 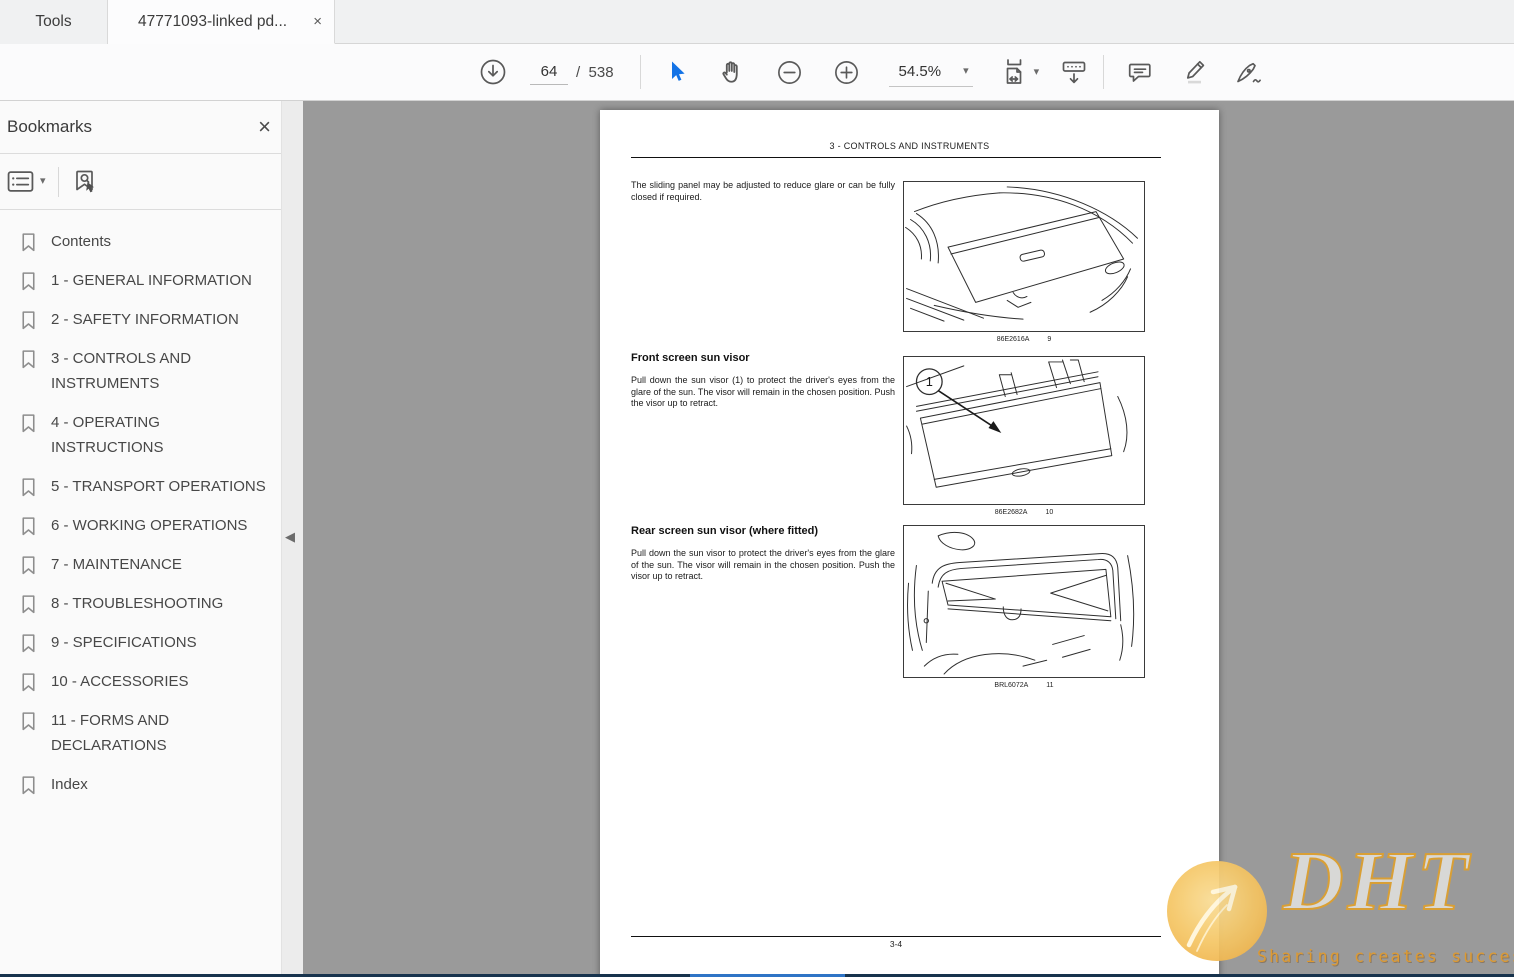 What do you see at coordinates (732, 72) in the screenshot?
I see `hand-tool-icon` at bounding box center [732, 72].